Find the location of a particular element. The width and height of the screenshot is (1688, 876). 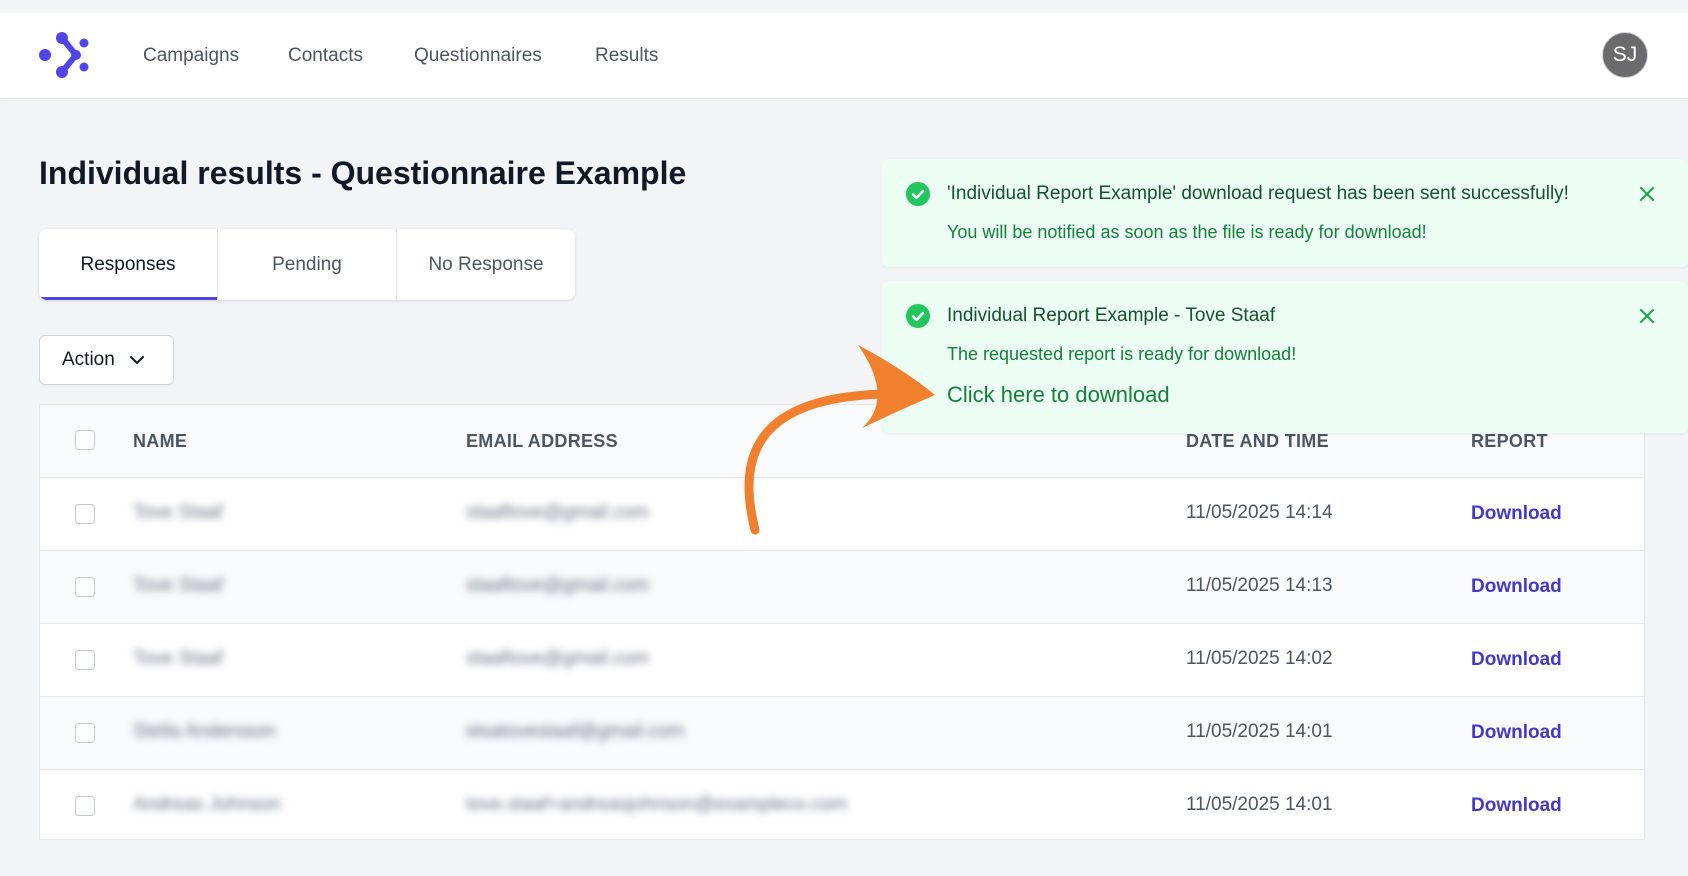

row-email: stsatovestaaf@gmail.com is located at coordinates (575, 731).